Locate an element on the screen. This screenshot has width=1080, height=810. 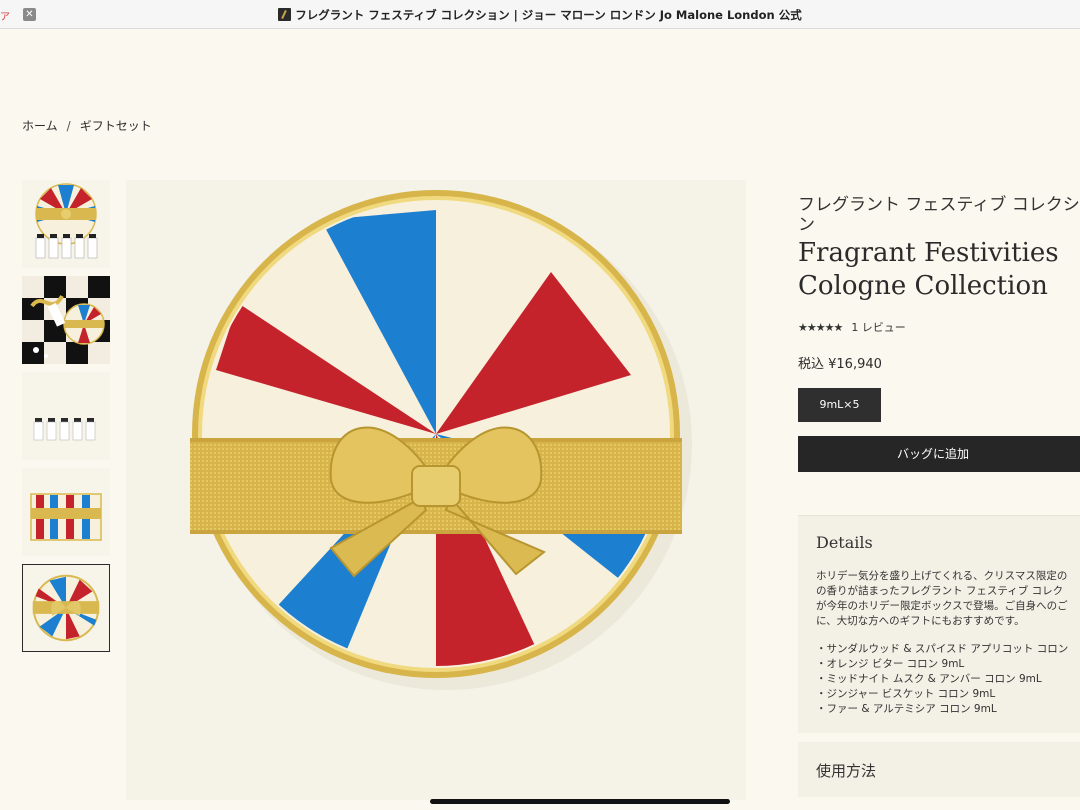
details-description-line: の香りが詰まったフレグラント フェスティブ コレク is located at coordinates (940, 591).